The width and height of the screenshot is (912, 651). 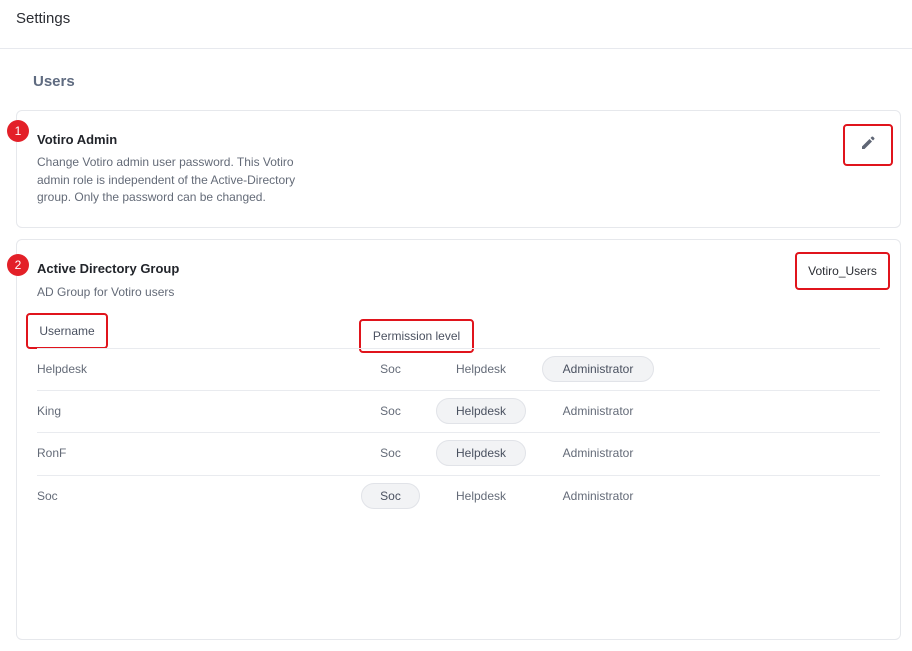 I want to click on description-line: group. Only the password can be changed., so click(x=151, y=197).